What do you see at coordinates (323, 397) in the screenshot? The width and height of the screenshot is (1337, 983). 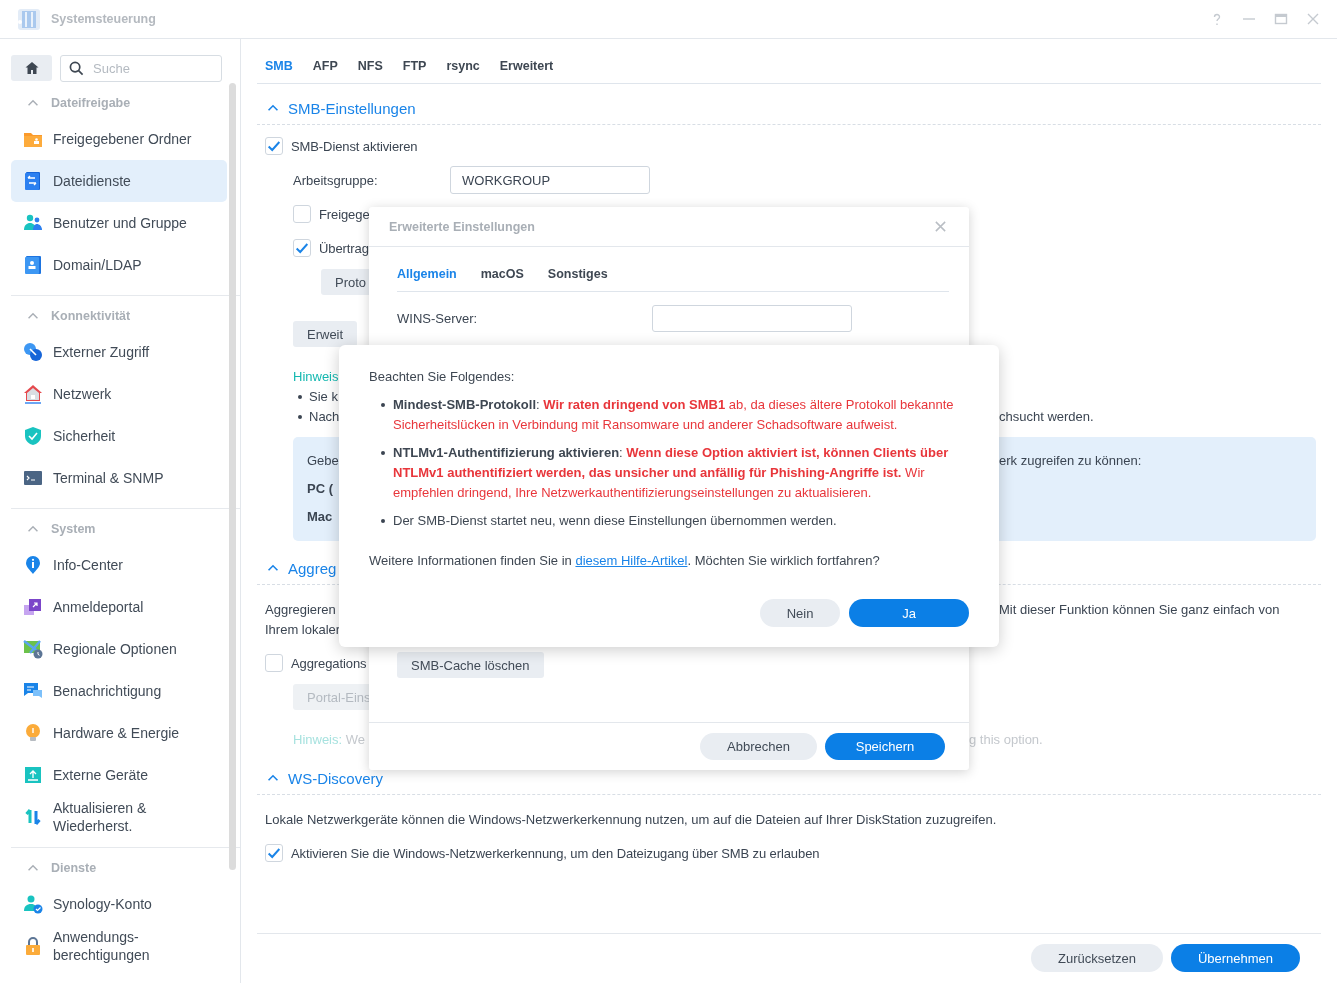 I see `text: Sie k` at bounding box center [323, 397].